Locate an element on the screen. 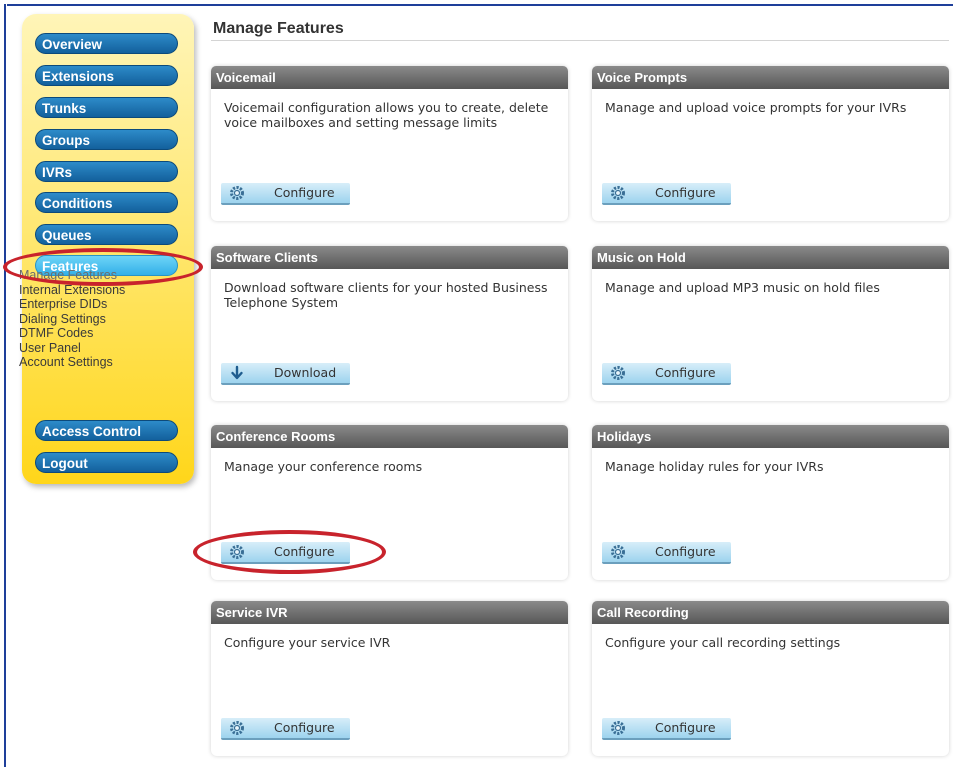 Image resolution: width=953 pixels, height=767 pixels. voicemail-configure-button: Configure is located at coordinates (285, 194).